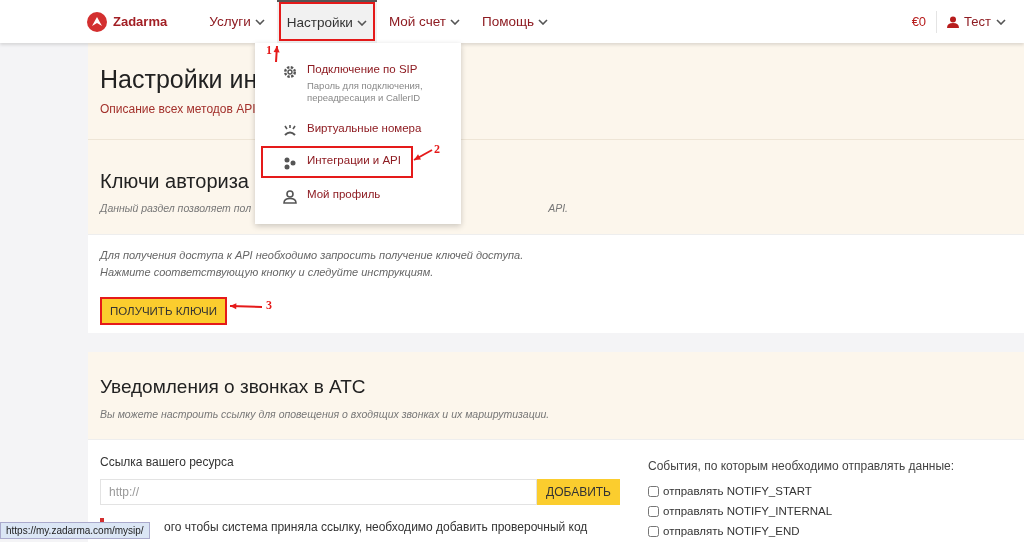 Image resolution: width=1024 pixels, height=542 pixels. Describe the element at coordinates (364, 128) in the screenshot. I see `menu-item-title: Виртуальные номера` at that location.